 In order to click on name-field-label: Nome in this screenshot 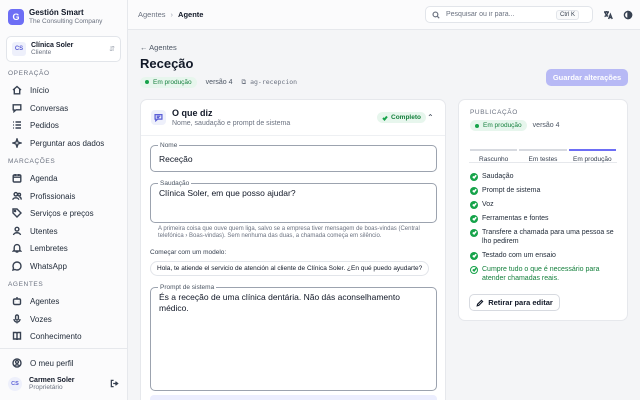, I will do `click(169, 145)`.